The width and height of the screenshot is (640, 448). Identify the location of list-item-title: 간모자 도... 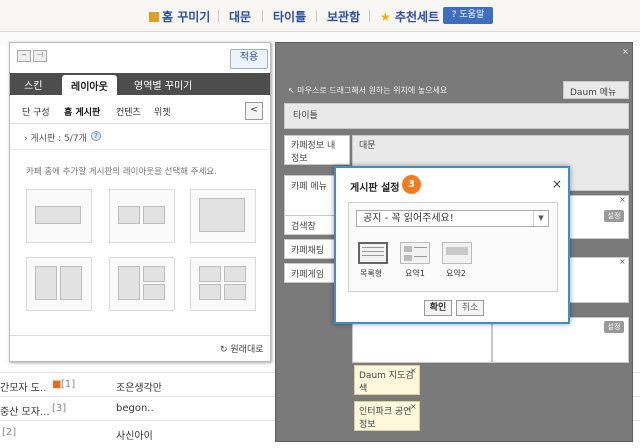
(23, 386).